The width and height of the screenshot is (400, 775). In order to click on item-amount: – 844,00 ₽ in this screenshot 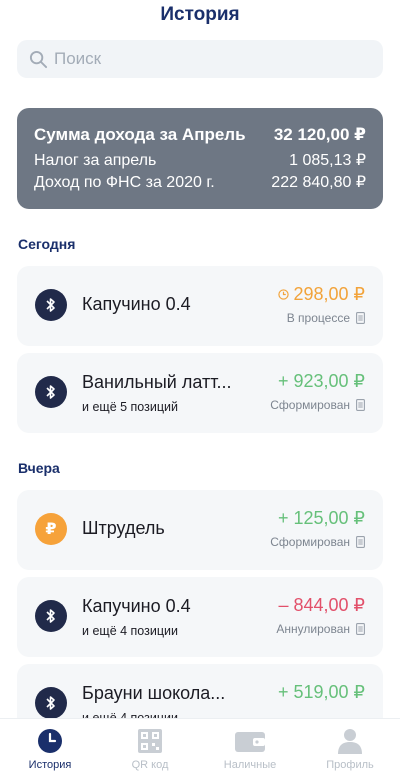, I will do `click(321, 605)`.